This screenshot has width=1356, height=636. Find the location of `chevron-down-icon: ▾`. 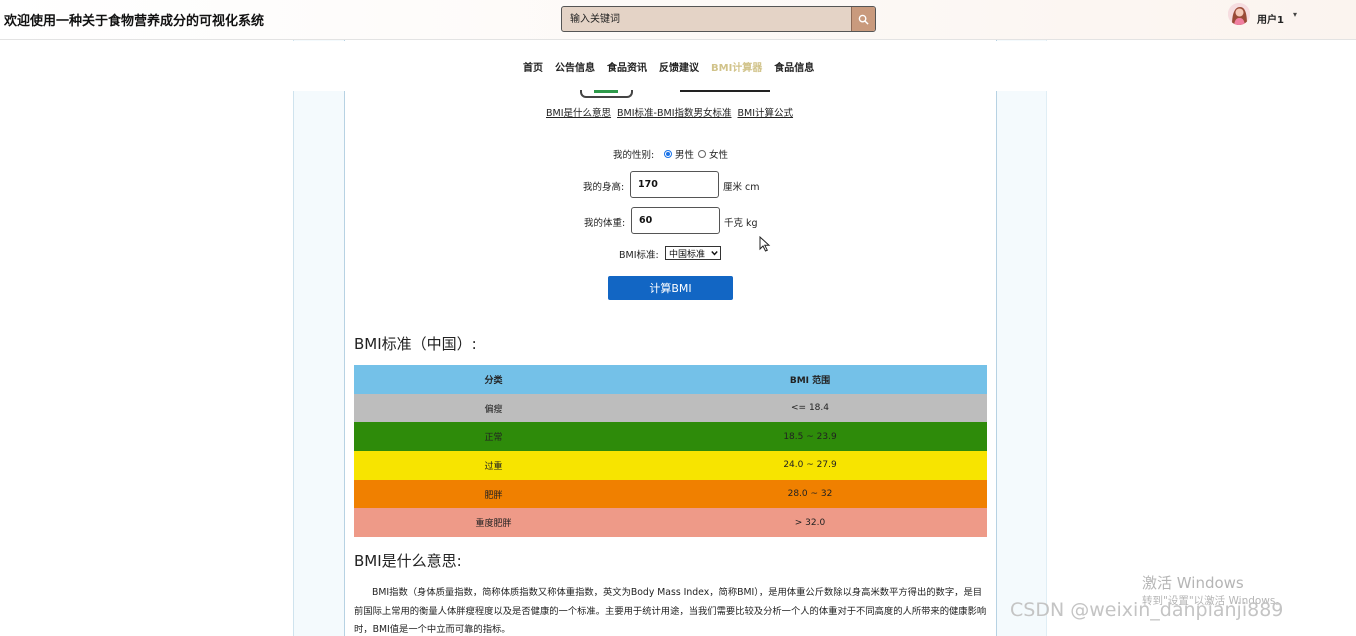

chevron-down-icon: ▾ is located at coordinates (1295, 14).